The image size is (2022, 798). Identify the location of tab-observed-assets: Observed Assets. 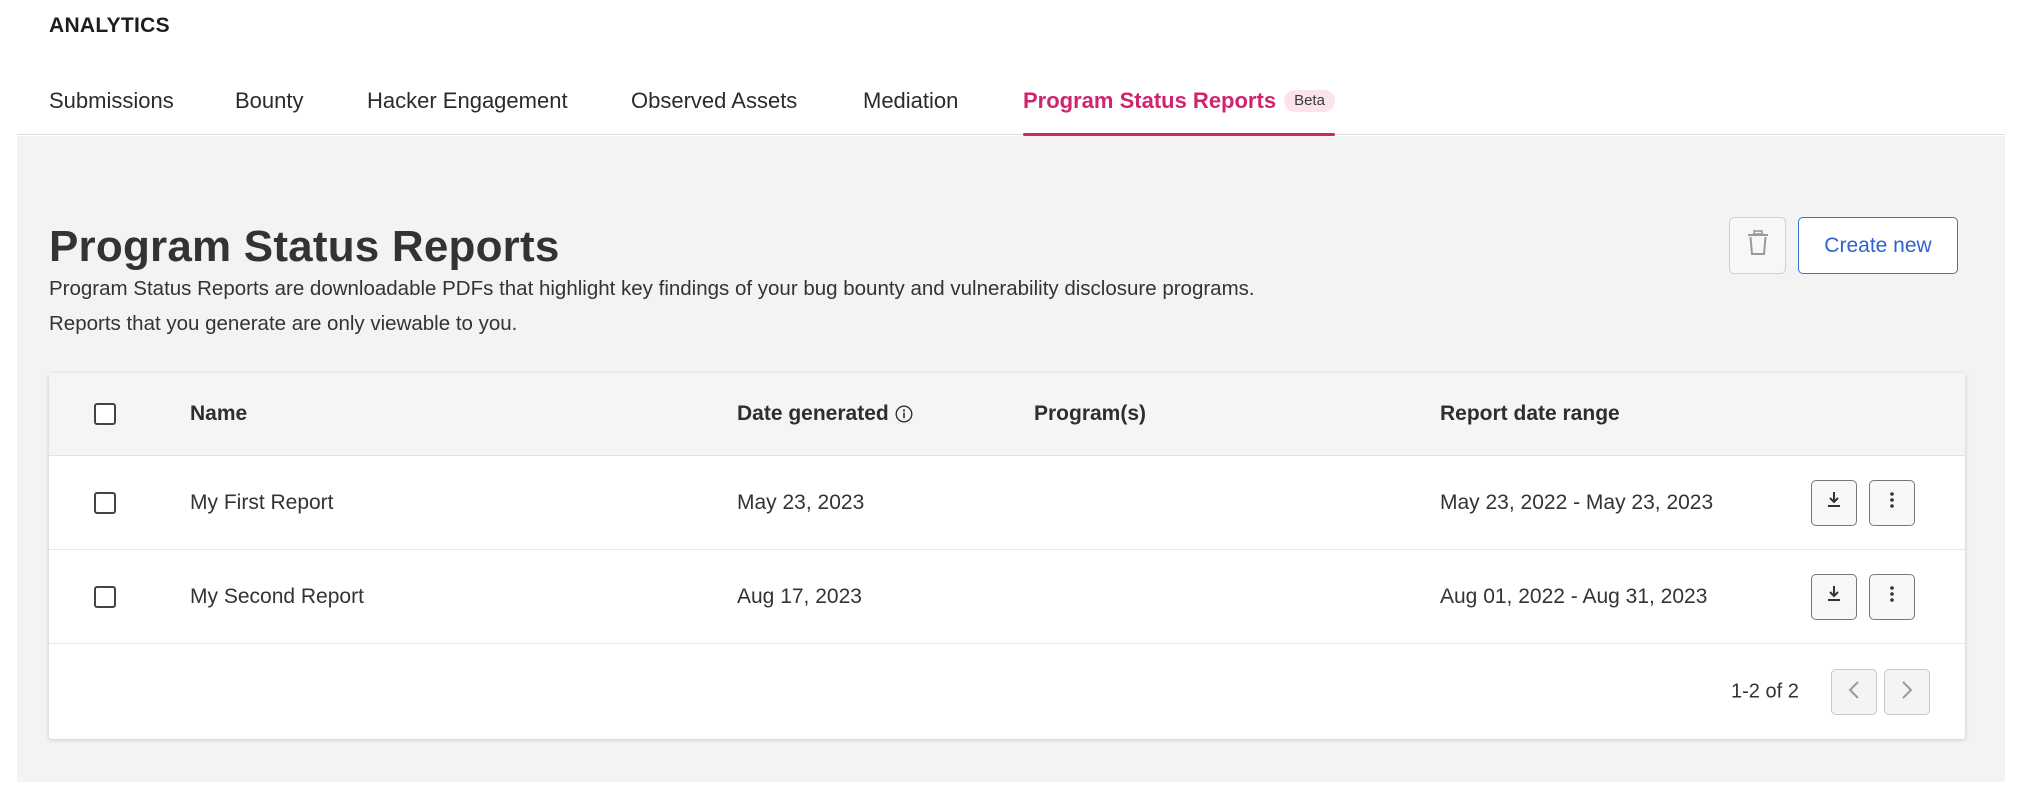
(714, 109).